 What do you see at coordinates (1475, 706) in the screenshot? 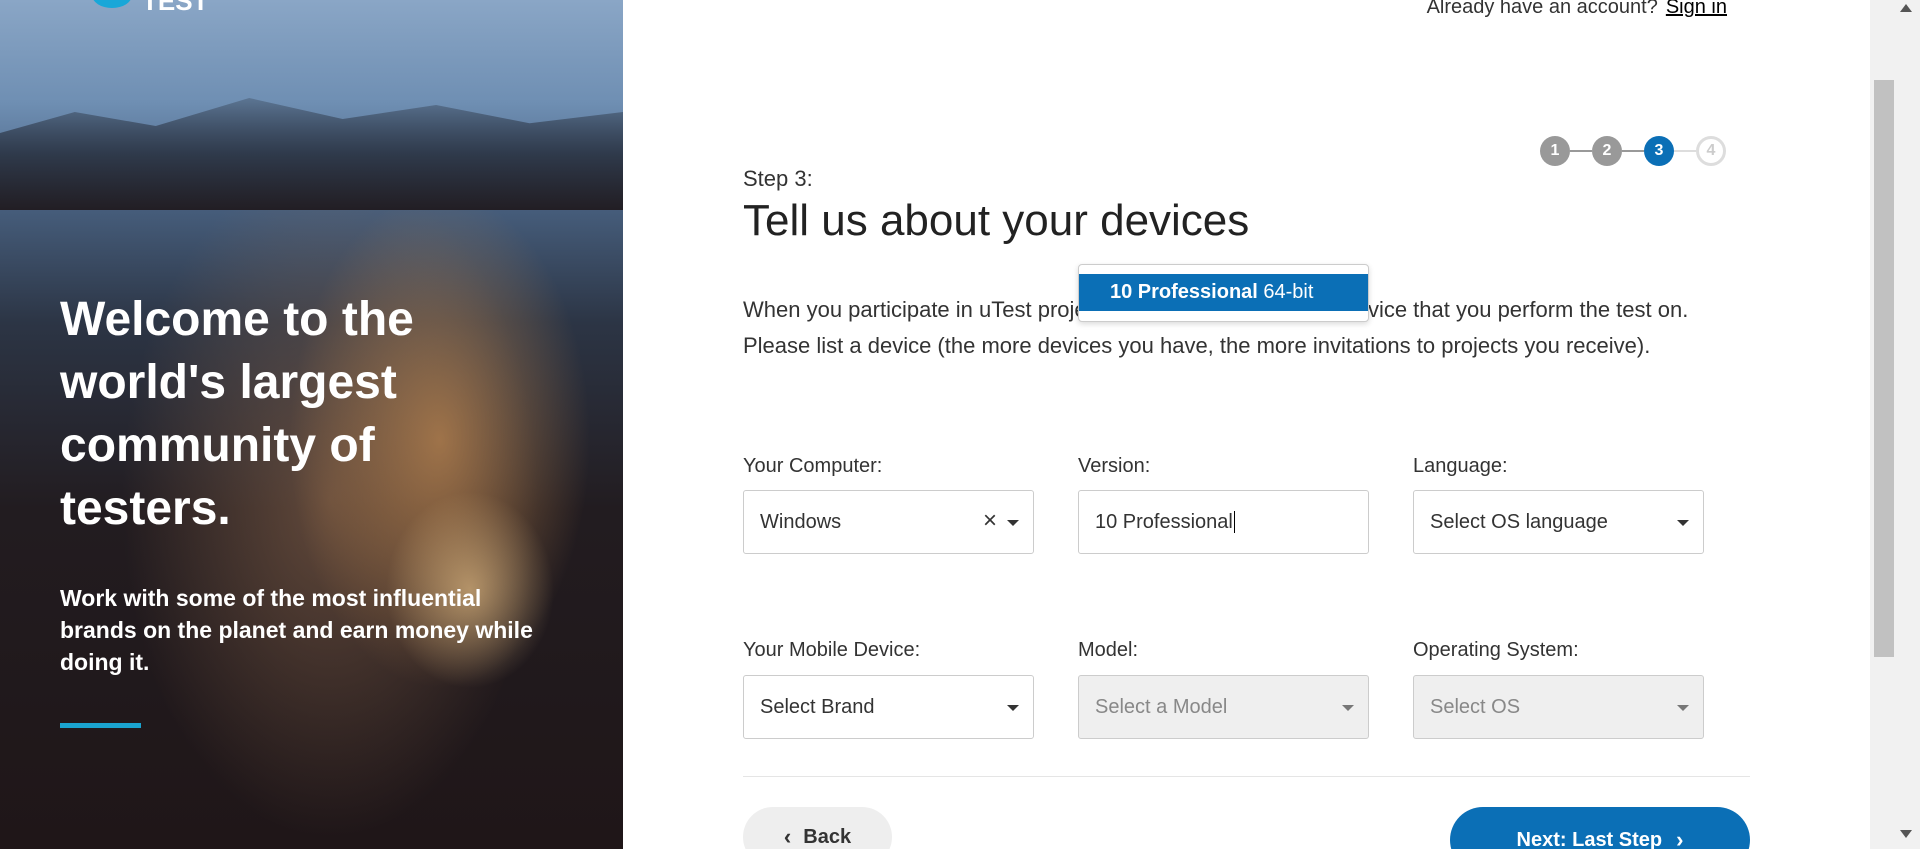
I see `os-select-placeholder: Select OS` at bounding box center [1475, 706].